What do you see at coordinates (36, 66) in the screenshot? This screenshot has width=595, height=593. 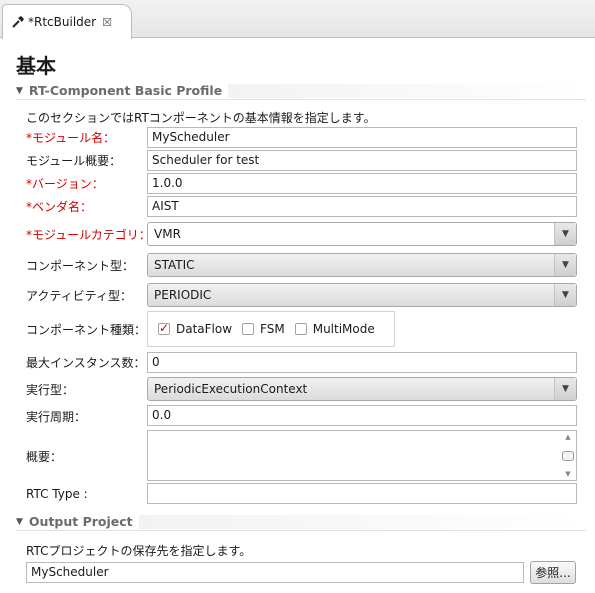 I see `page-title: 基本` at bounding box center [36, 66].